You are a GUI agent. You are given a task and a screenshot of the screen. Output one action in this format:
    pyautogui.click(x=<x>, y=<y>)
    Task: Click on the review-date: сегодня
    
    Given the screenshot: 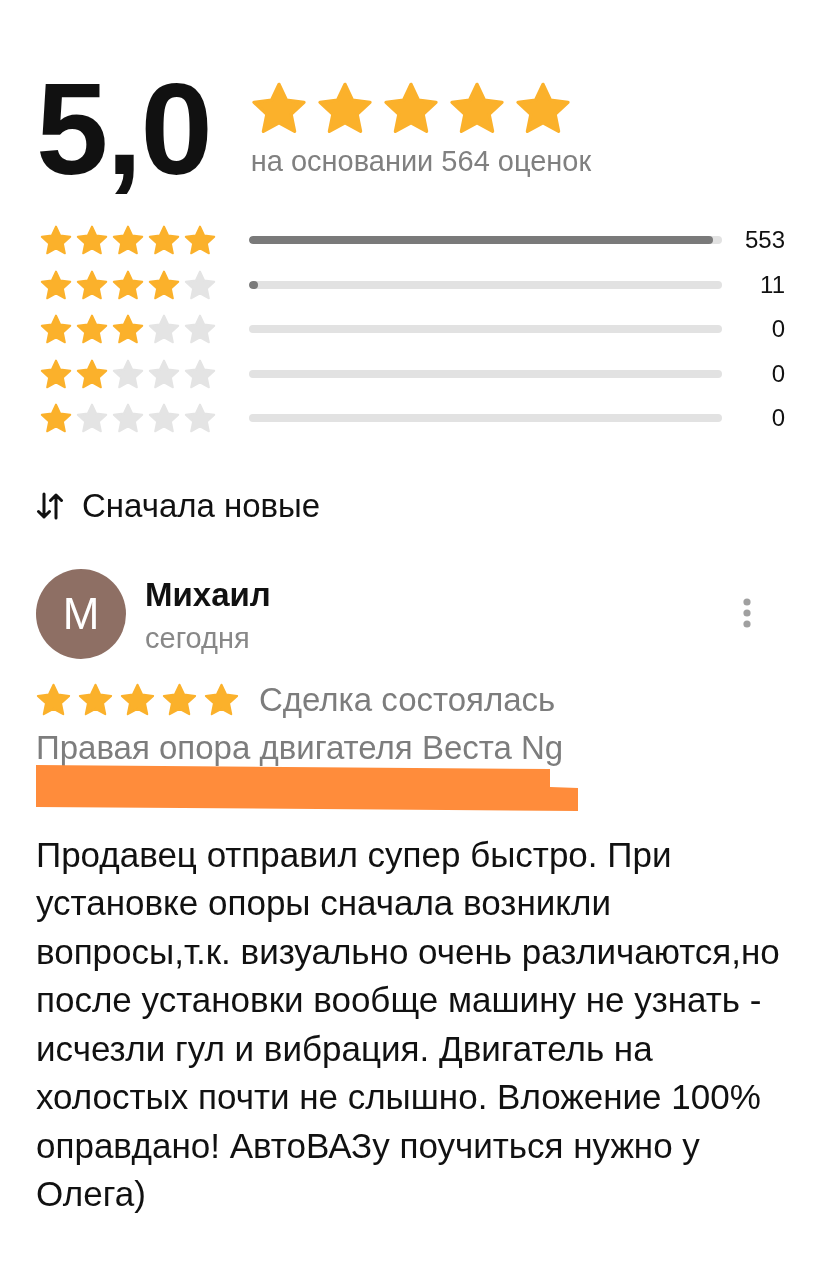 What is the action you would take?
    pyautogui.click(x=198, y=637)
    